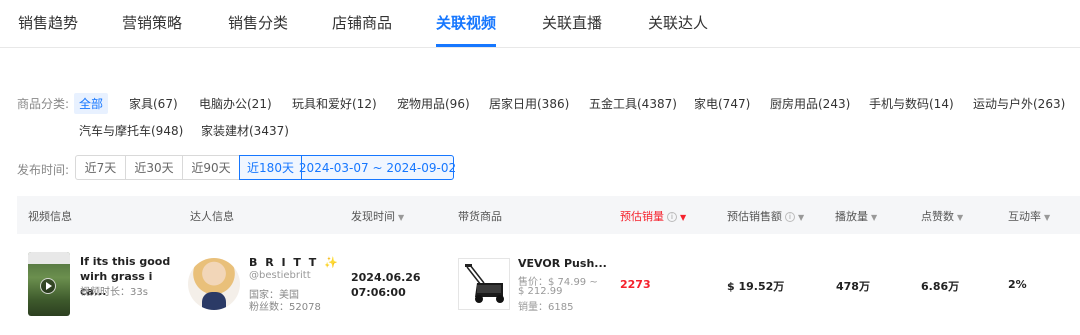  What do you see at coordinates (378, 292) in the screenshot?
I see `publish-clock: 07:06:00` at bounding box center [378, 292].